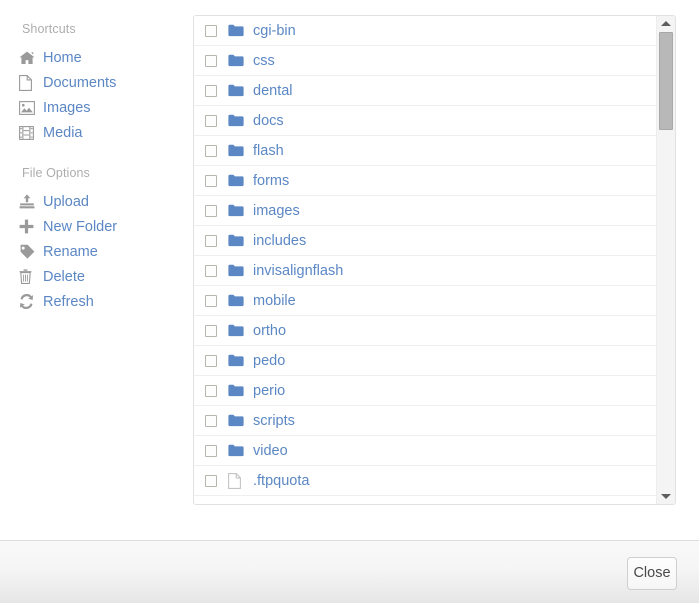 This screenshot has height=603, width=699. Describe the element at coordinates (96, 201) in the screenshot. I see `sidebar-item-upload: Upload` at that location.